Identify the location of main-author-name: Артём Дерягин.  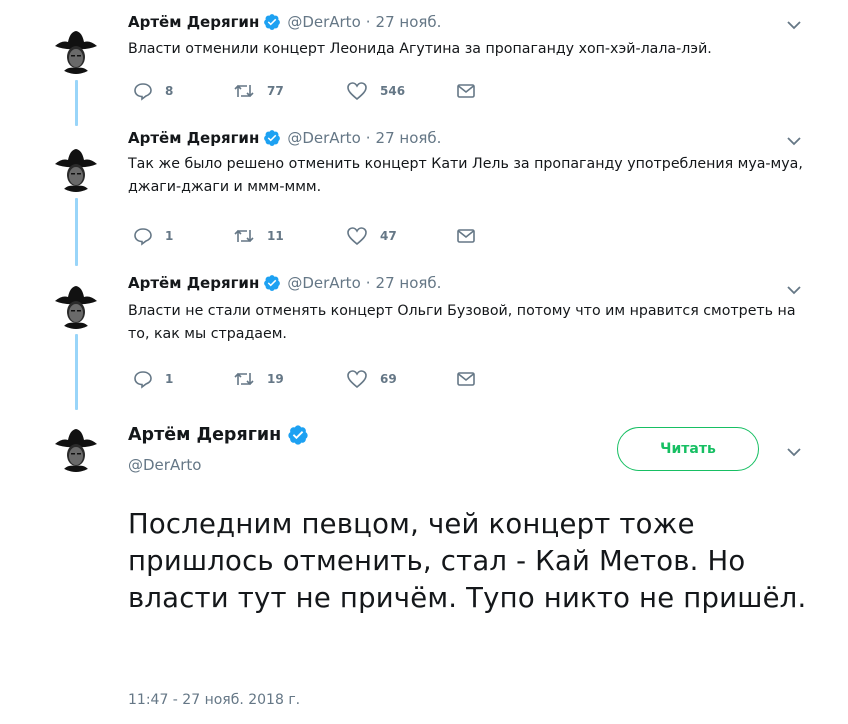
(218, 435).